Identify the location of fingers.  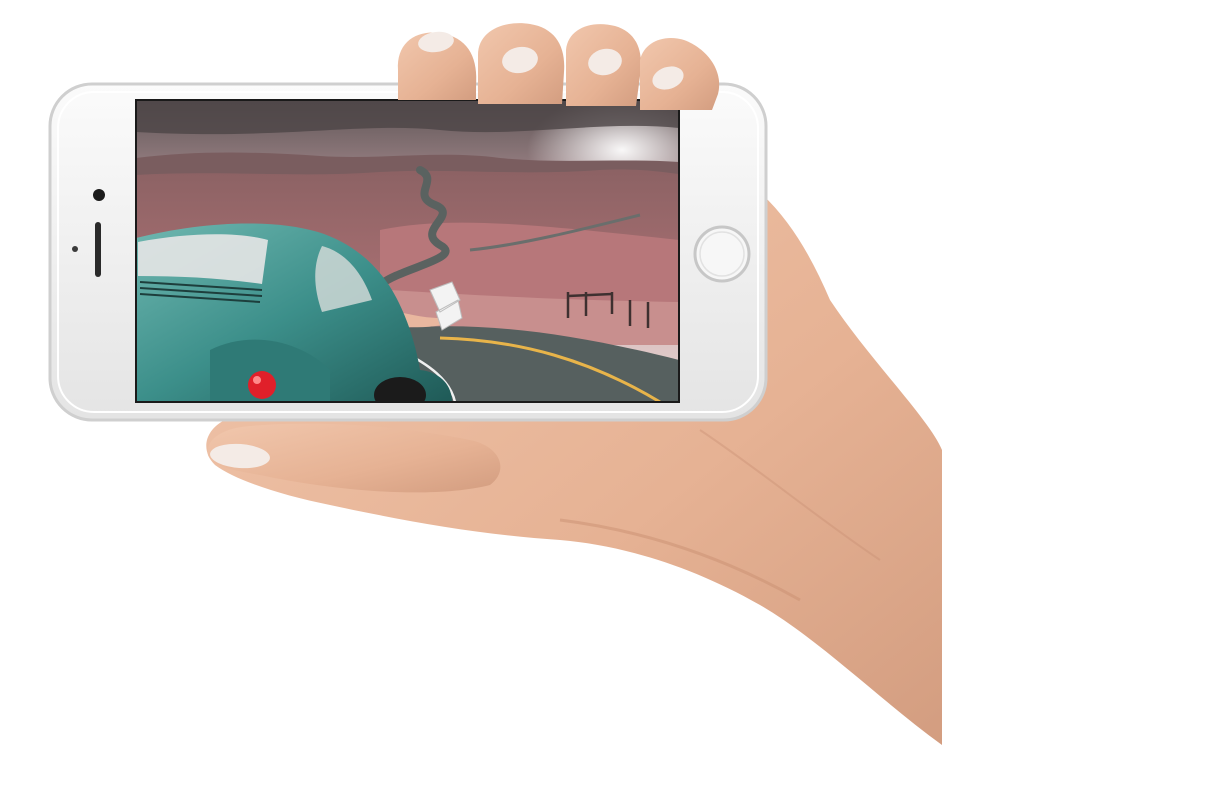
(558, 66).